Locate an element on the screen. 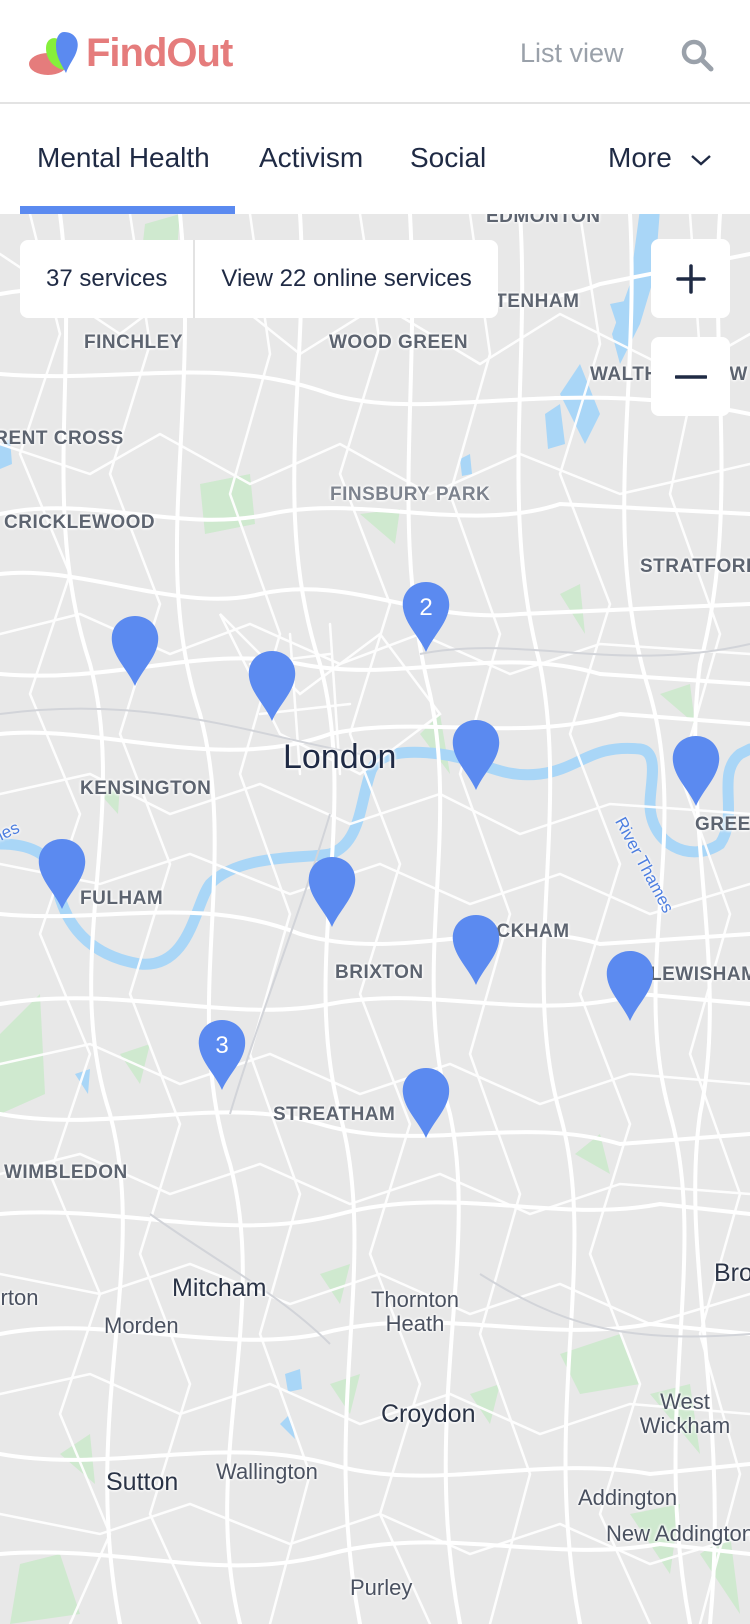 This screenshot has width=750, height=1624. tab-social: Social is located at coordinates (448, 158).